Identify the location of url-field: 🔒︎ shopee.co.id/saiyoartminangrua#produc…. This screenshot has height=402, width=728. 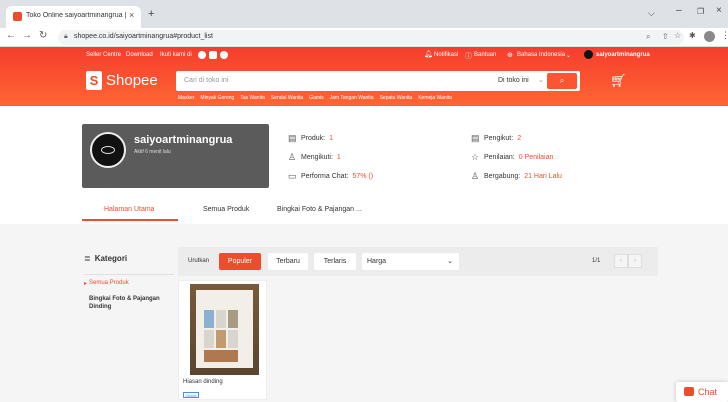
(371, 37).